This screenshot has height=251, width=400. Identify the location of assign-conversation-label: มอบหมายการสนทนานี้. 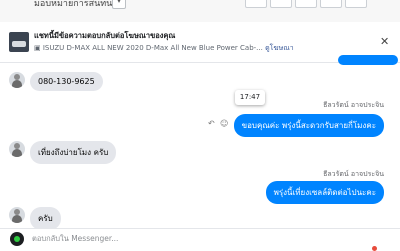
(79, 5).